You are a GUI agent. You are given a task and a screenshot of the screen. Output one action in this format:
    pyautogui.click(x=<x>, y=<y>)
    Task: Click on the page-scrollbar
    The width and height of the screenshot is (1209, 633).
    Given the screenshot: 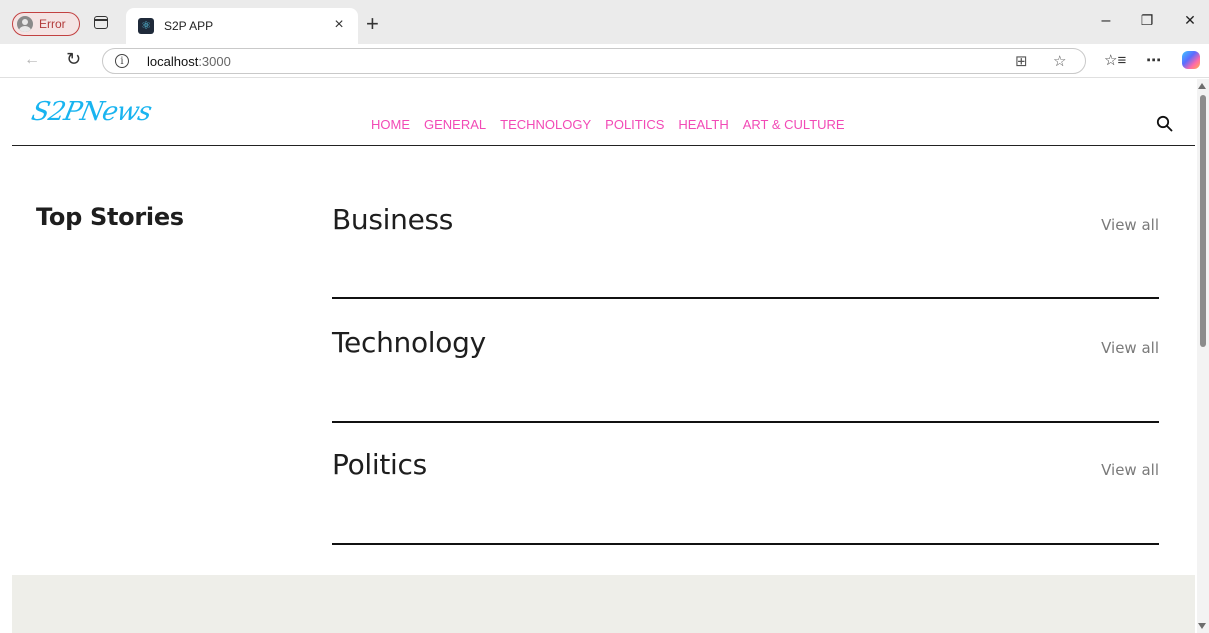 What is the action you would take?
    pyautogui.click(x=1203, y=356)
    